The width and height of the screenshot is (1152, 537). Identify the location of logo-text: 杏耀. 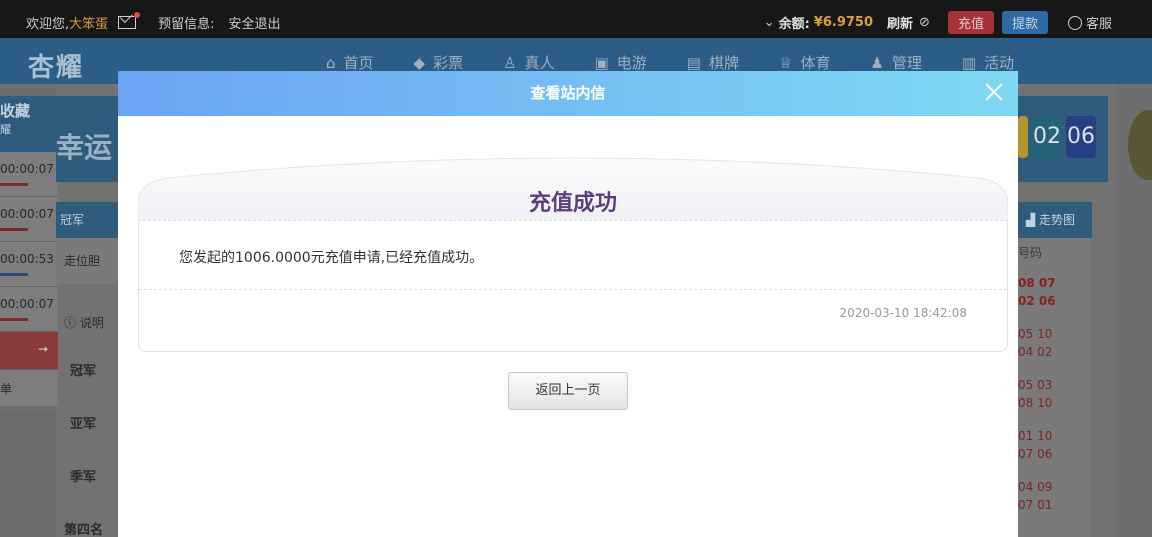
(56, 68).